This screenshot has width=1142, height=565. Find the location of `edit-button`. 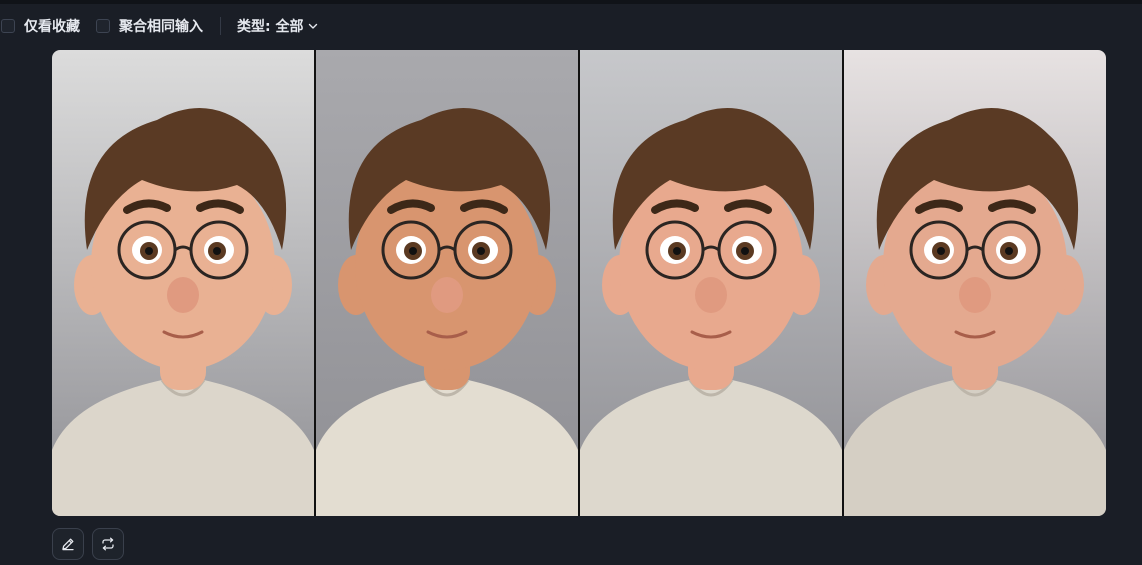

edit-button is located at coordinates (68, 544).